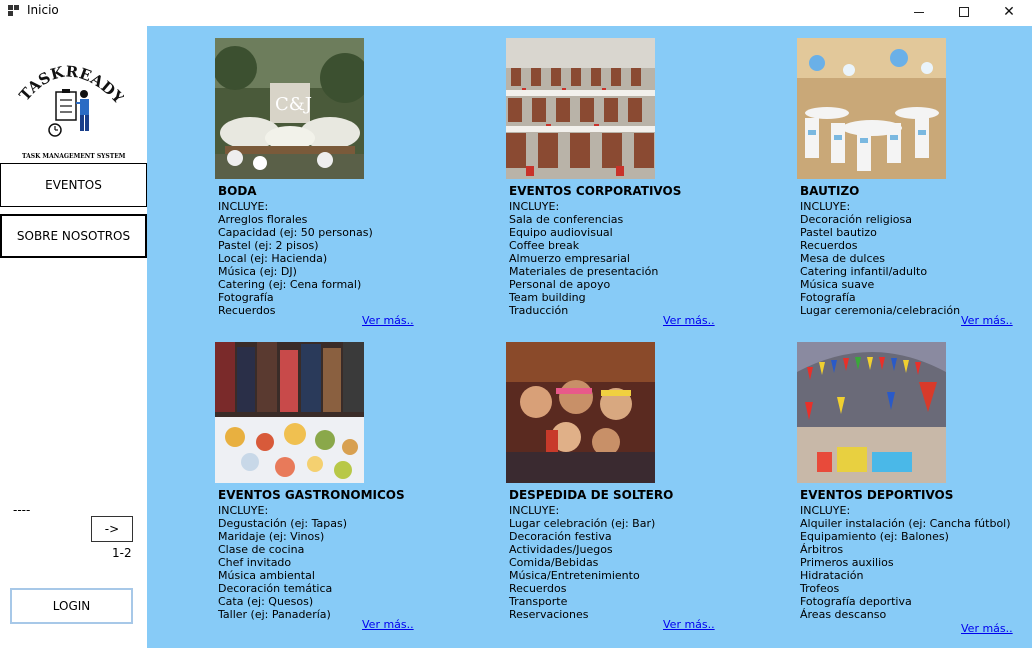 Image resolution: width=1032 pixels, height=648 pixels. I want to click on list-item: Fotografía deportiva, so click(856, 601).